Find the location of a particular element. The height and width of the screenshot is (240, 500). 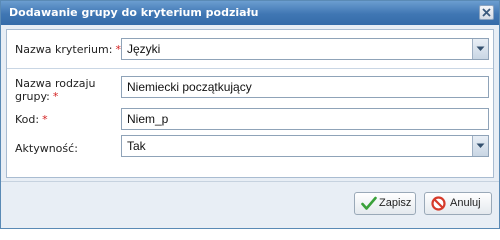

criterion-label: Nazwa kryterium: * is located at coordinates (68, 49).